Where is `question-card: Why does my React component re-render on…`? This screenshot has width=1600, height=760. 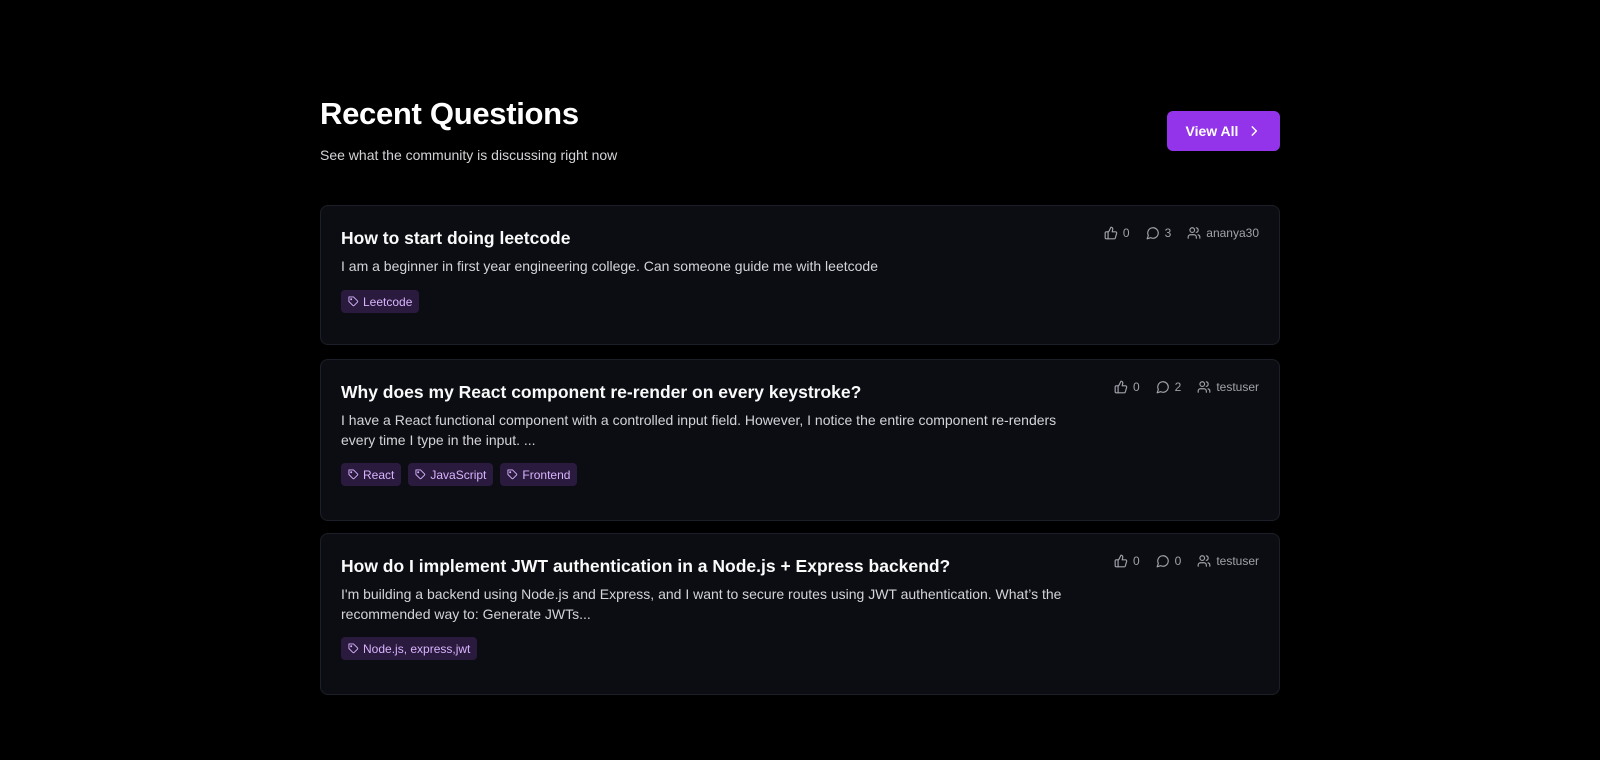
question-card: Why does my React component re-render on… is located at coordinates (800, 440).